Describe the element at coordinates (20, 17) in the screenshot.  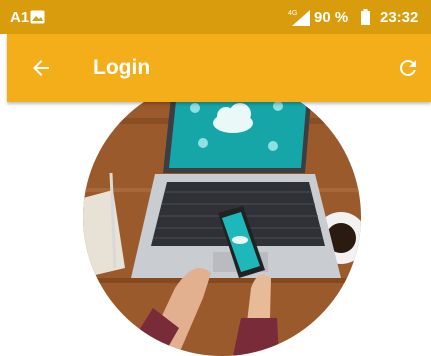
I see `carrier-label: A1` at that location.